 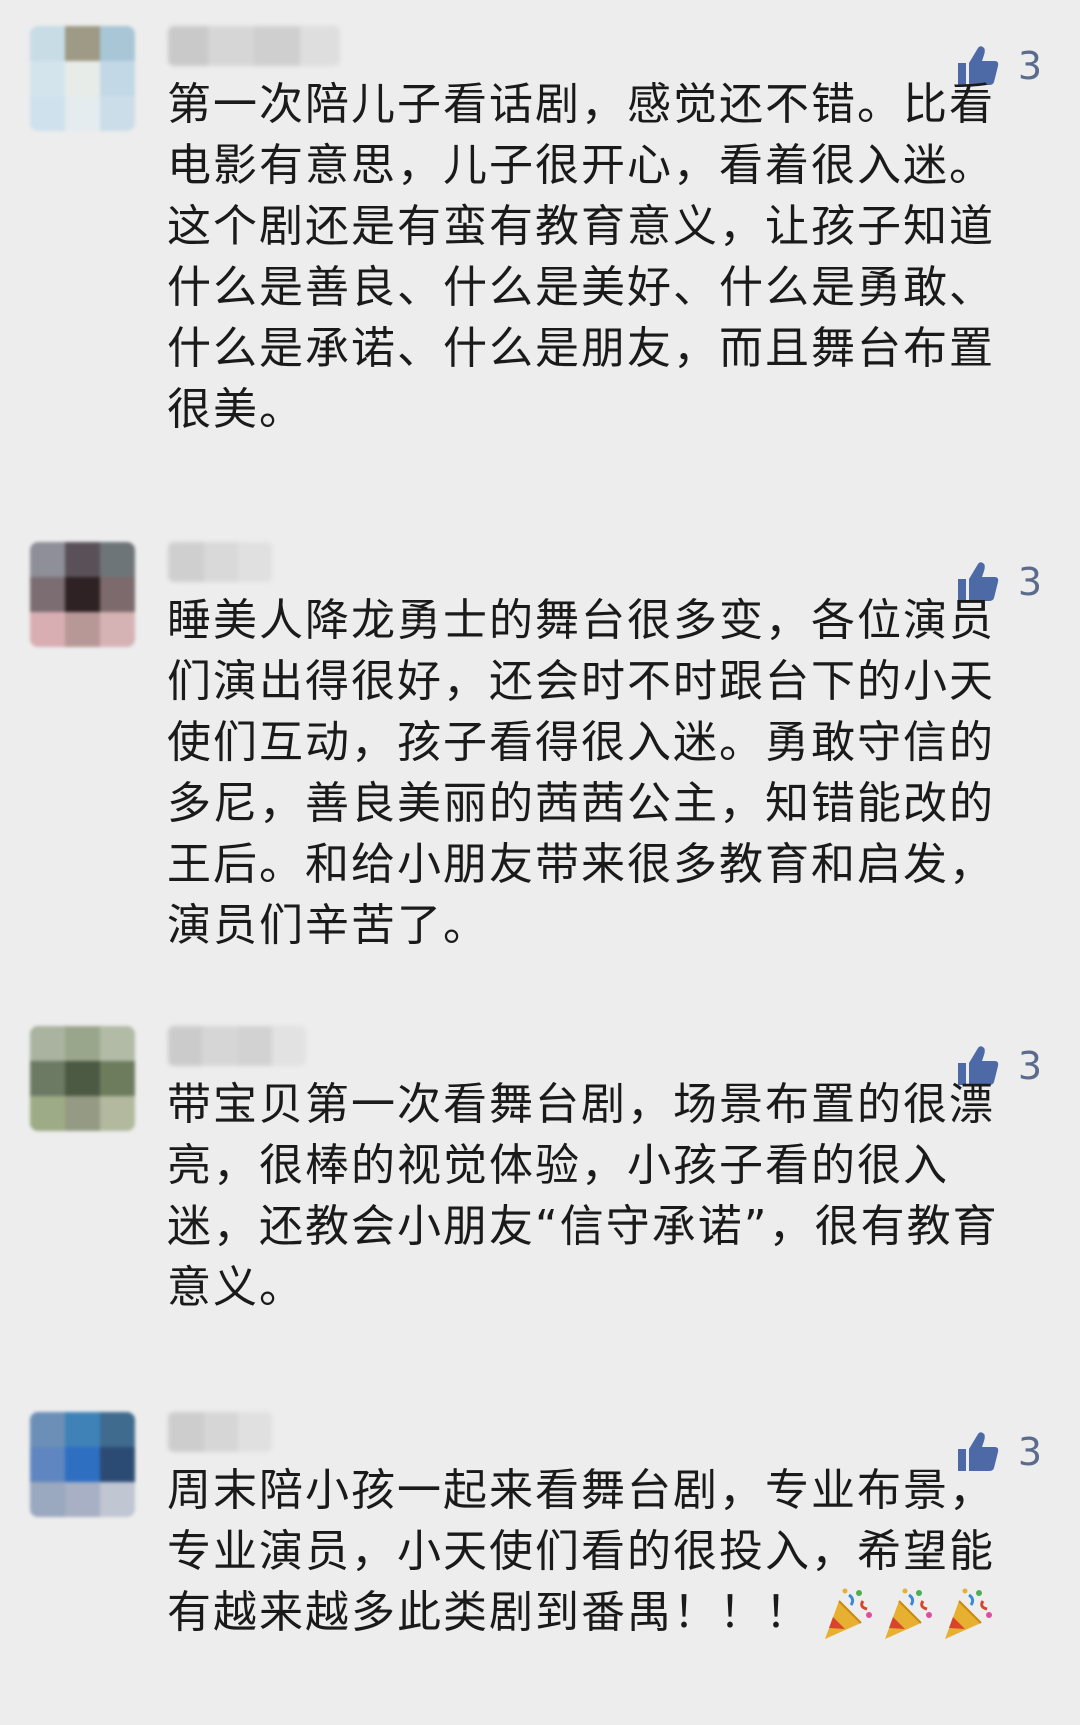 I want to click on emoji-row, so click(x=907, y=1615).